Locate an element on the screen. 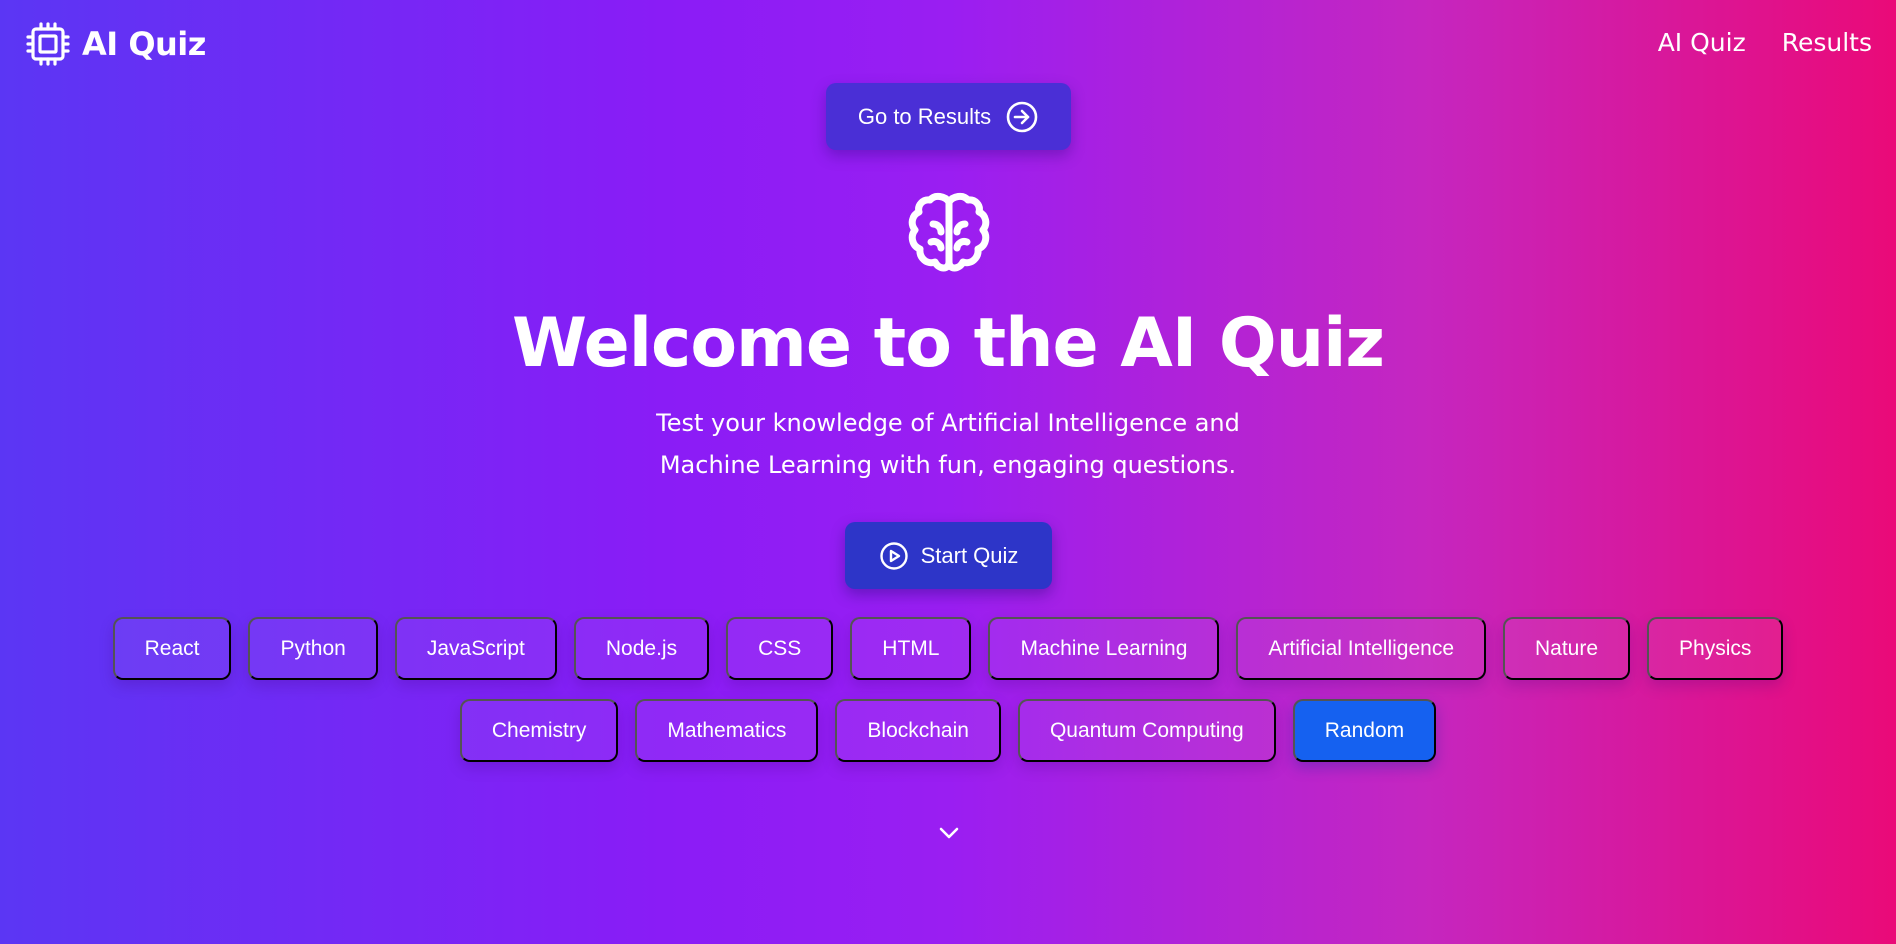  brand-name: AI Quiz is located at coordinates (144, 44).